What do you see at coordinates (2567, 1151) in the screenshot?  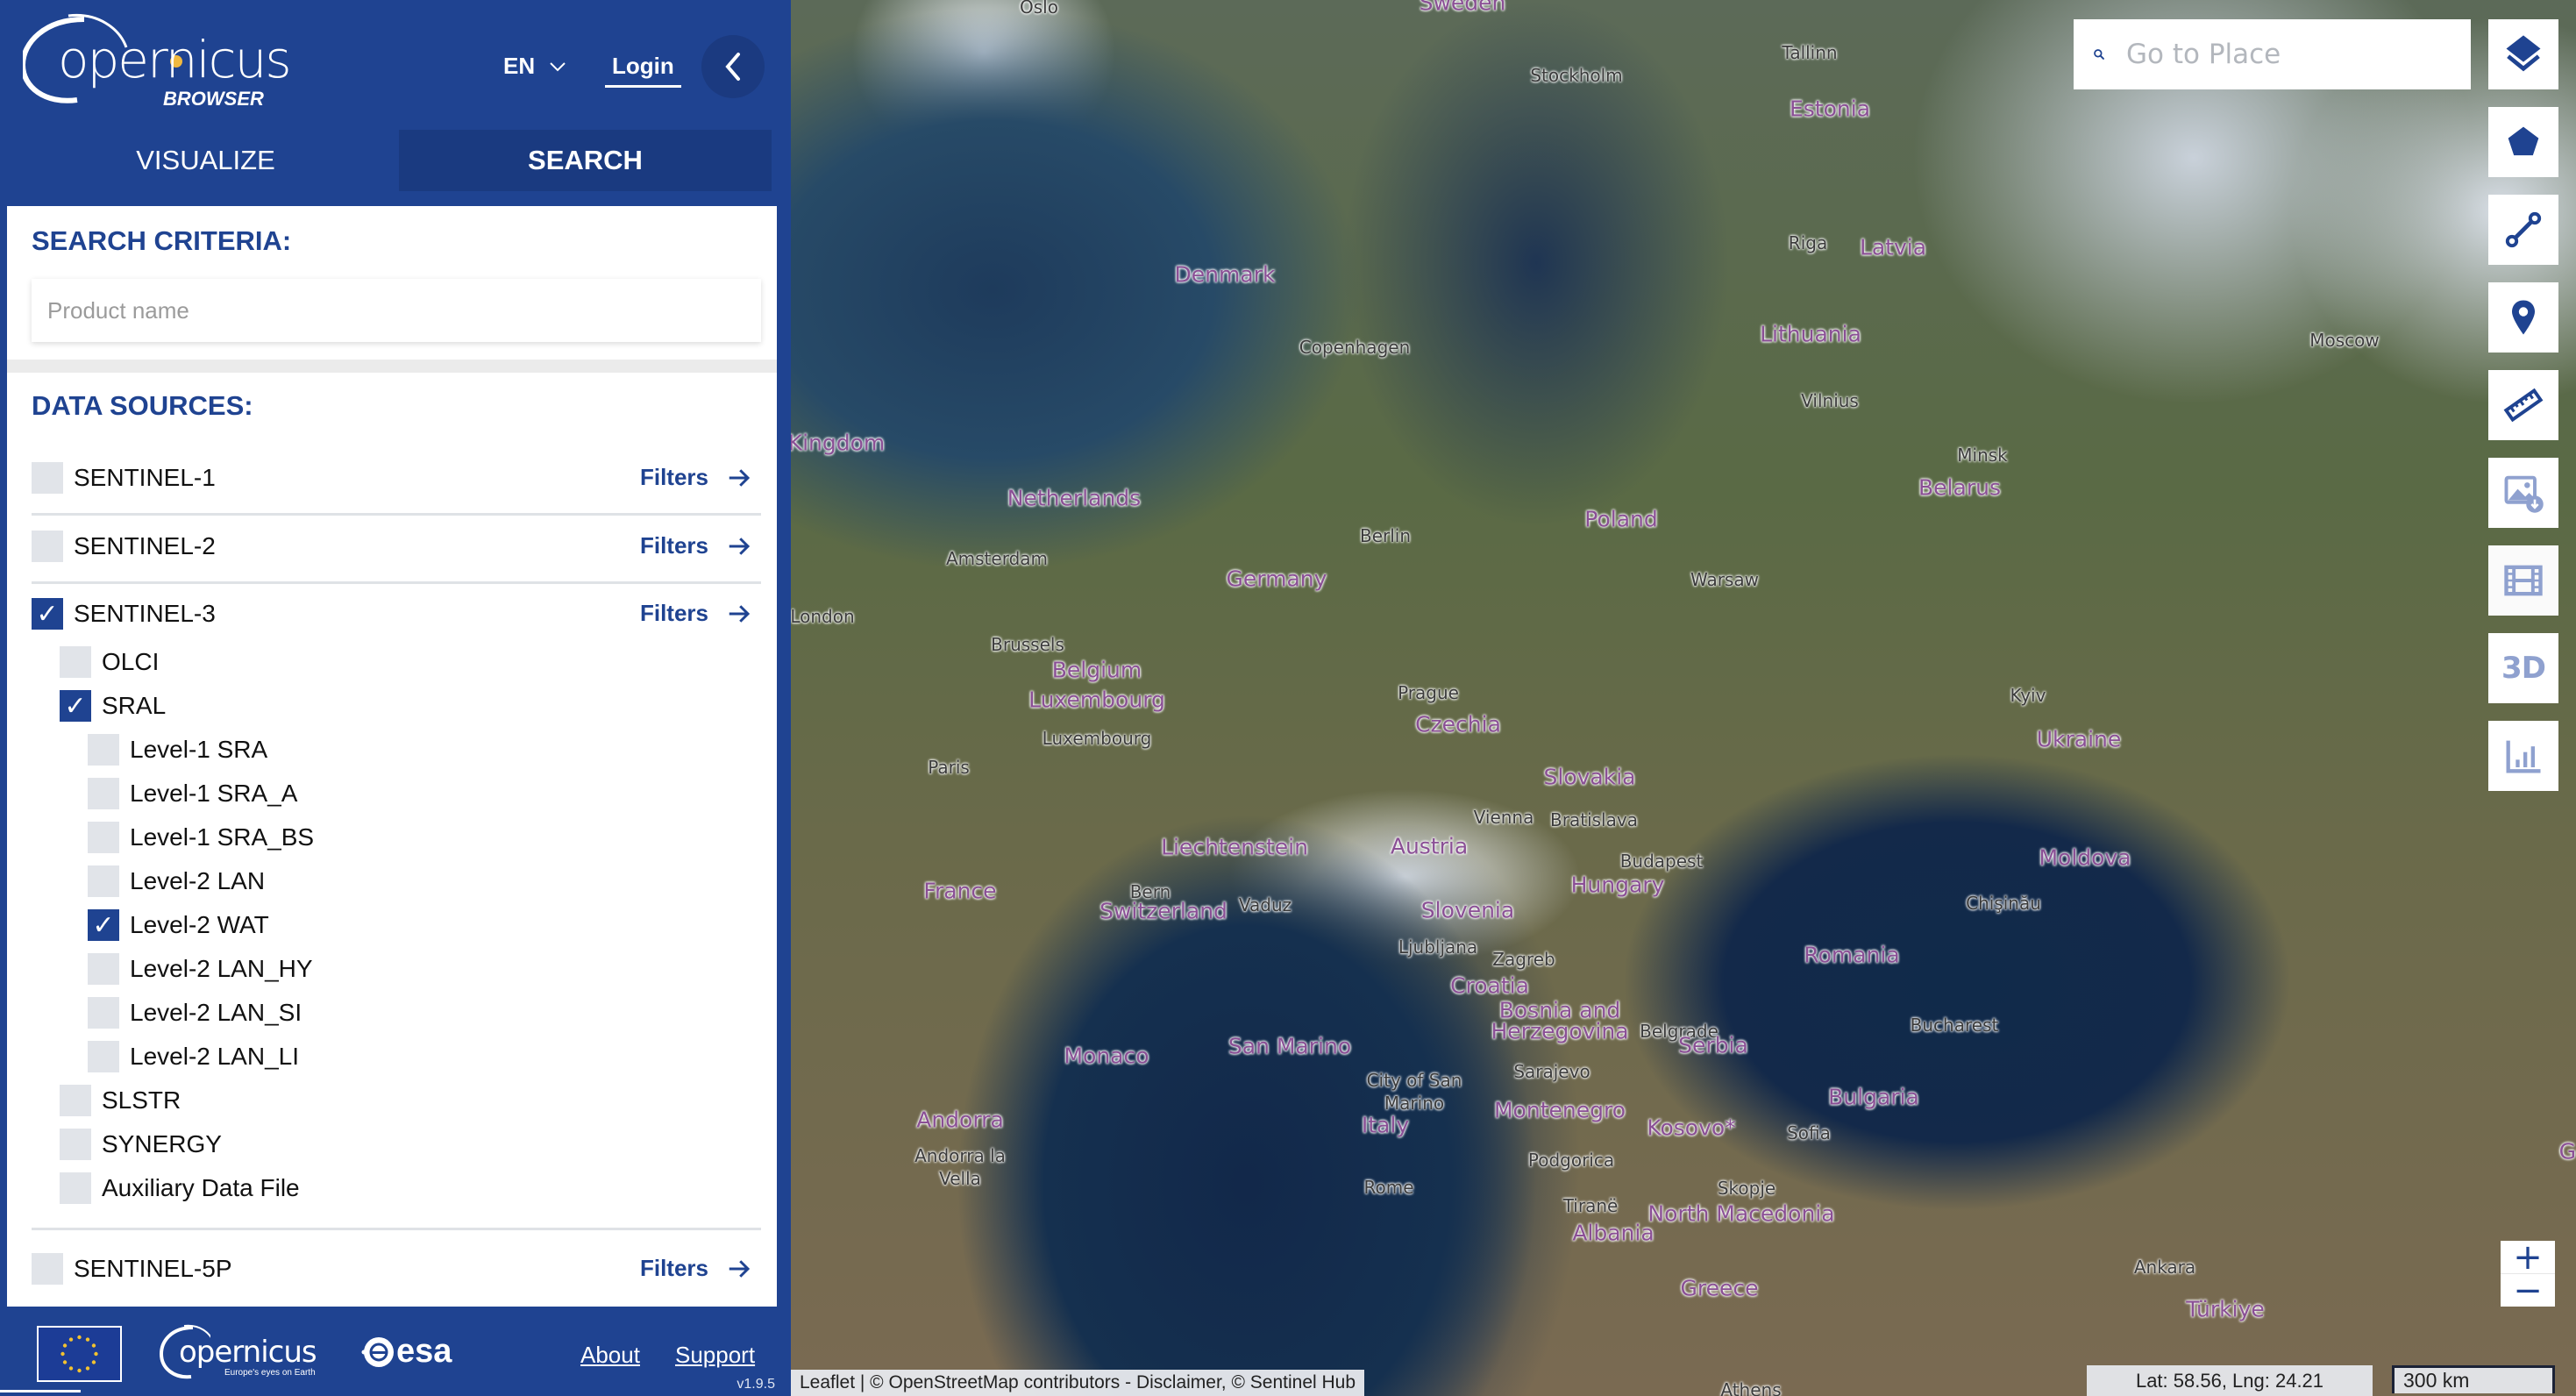 I see `country-label: Ge` at bounding box center [2567, 1151].